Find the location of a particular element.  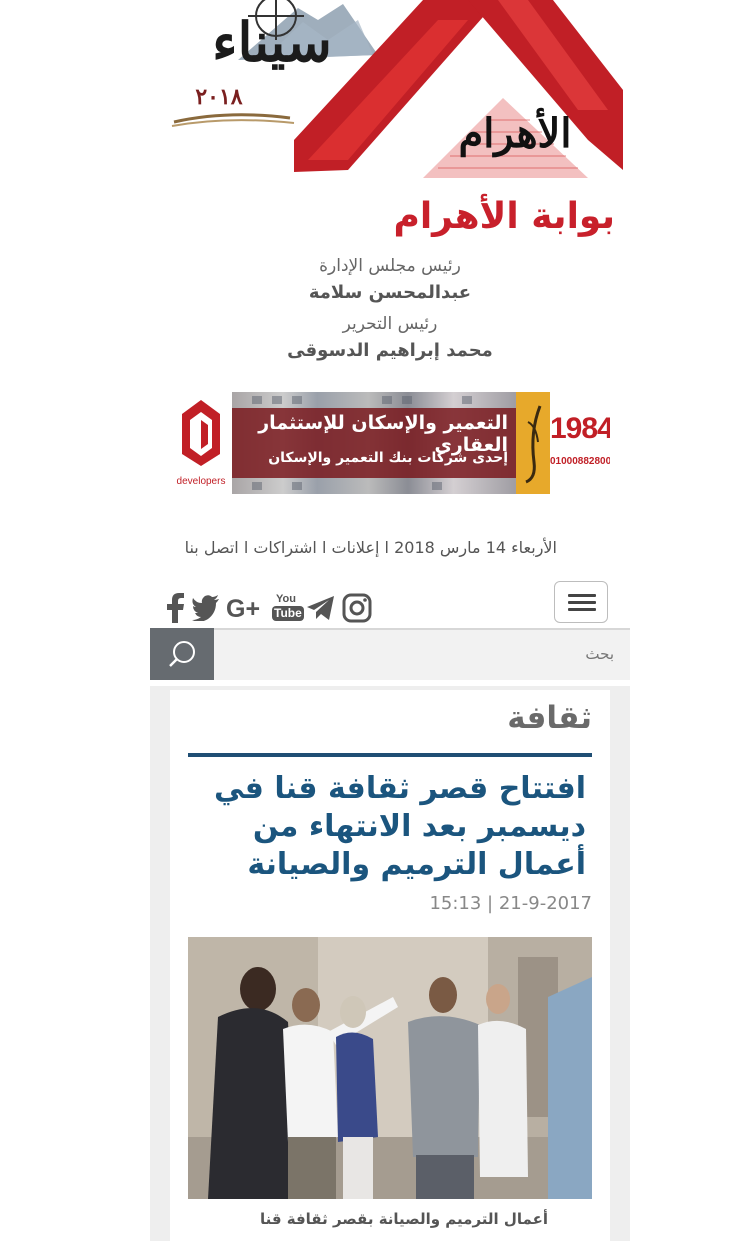

article-date: 21-9-2017 | 15:13 is located at coordinates (510, 903).